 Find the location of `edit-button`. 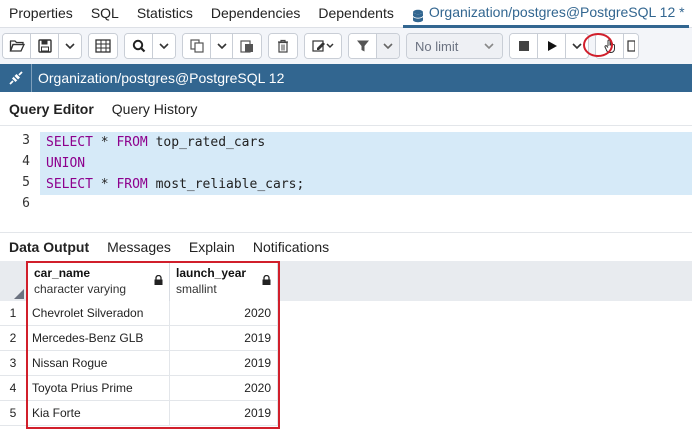

edit-button is located at coordinates (323, 46).